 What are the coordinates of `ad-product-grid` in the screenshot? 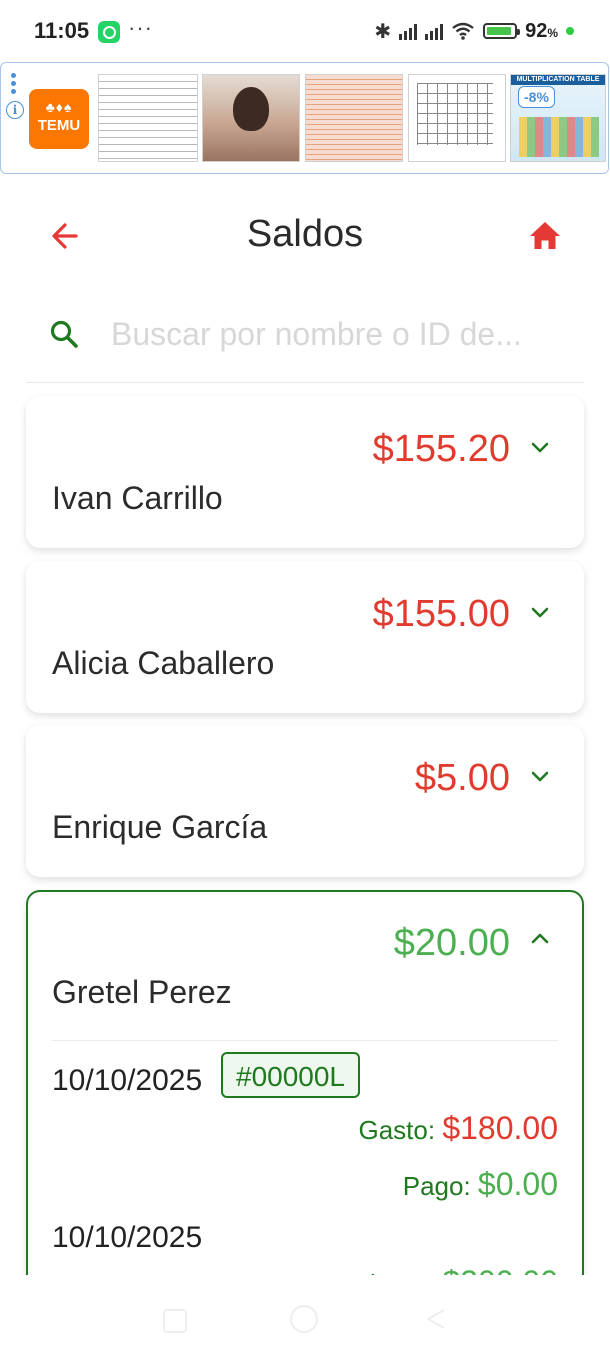 It's located at (457, 118).